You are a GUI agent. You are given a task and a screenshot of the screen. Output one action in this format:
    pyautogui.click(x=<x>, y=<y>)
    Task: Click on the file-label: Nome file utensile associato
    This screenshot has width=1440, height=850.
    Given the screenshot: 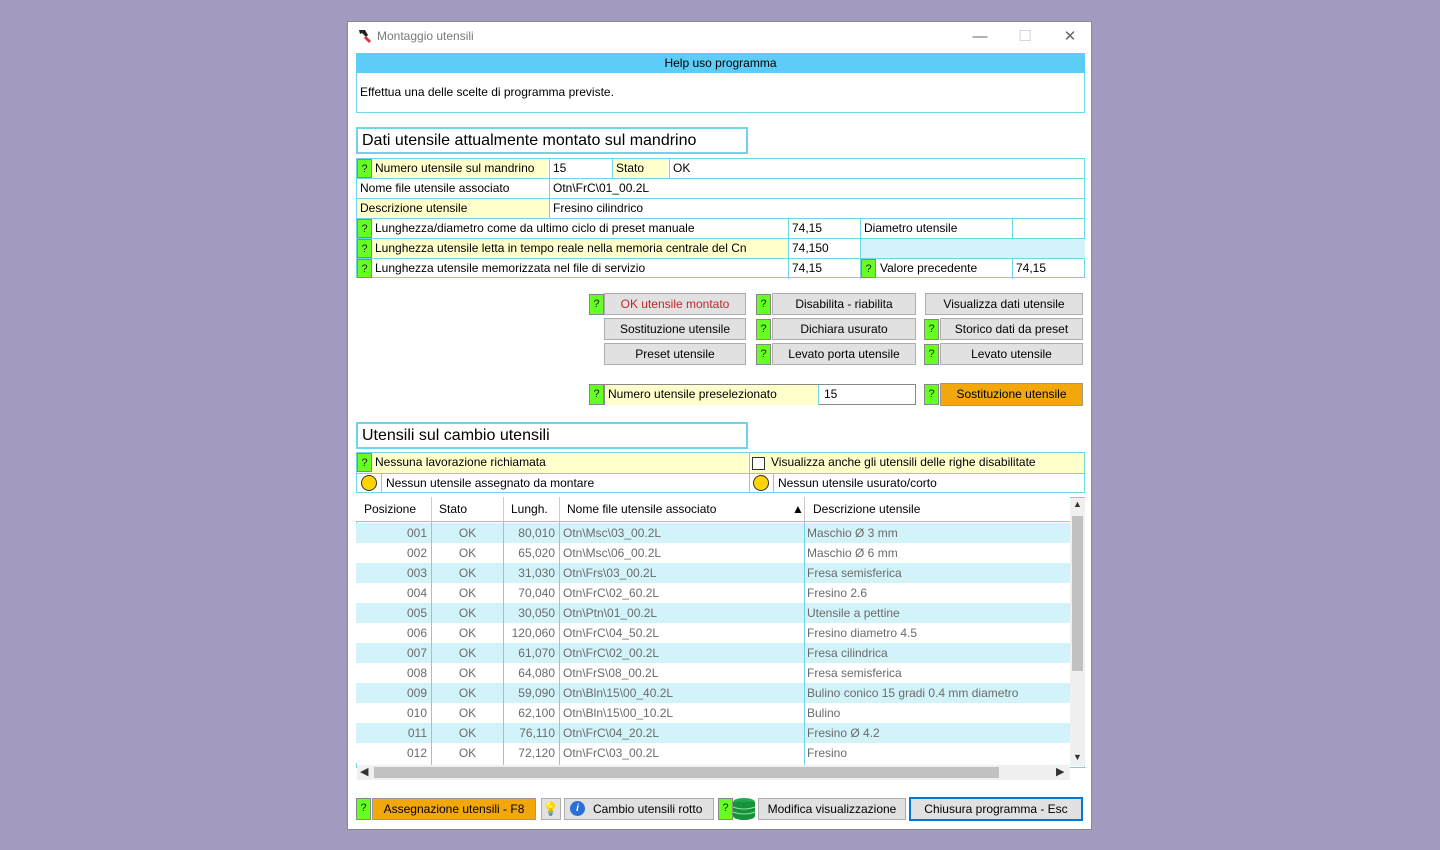 What is the action you would take?
    pyautogui.click(x=435, y=188)
    